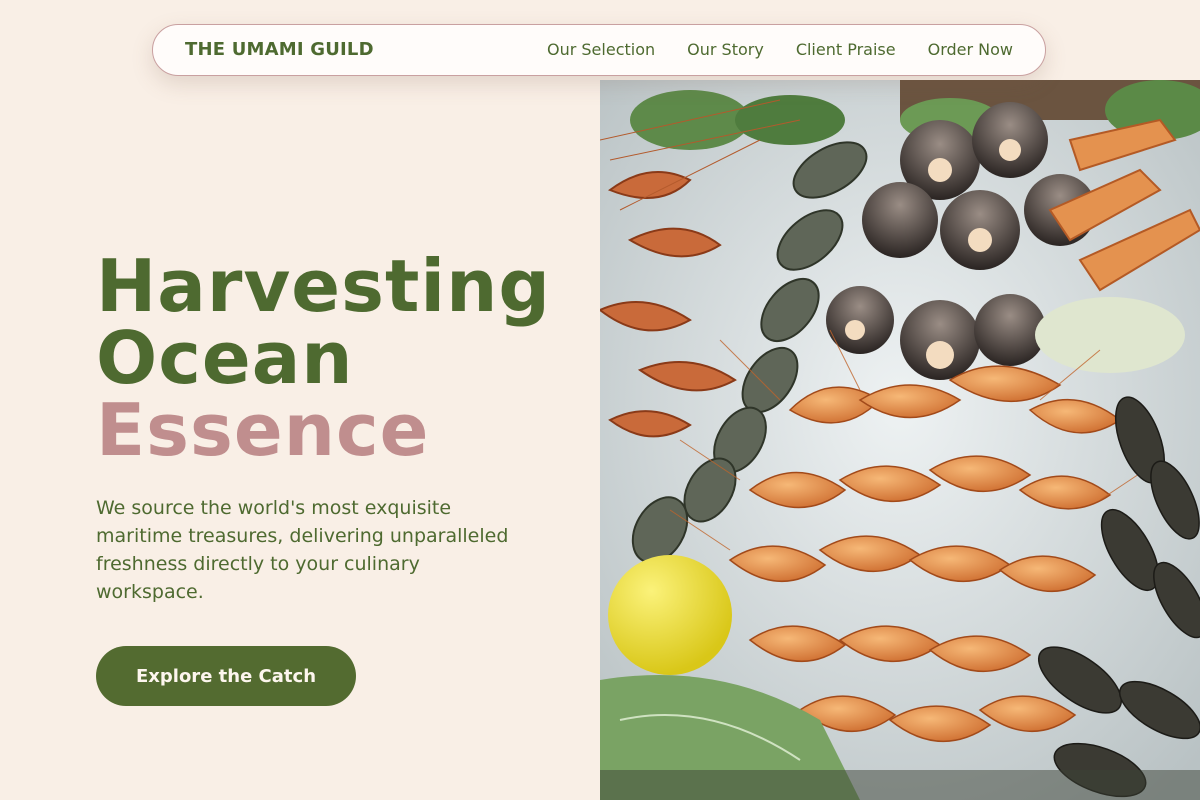 The height and width of the screenshot is (800, 1200). I want to click on hero-title: Harvesting Ocean Essence, so click(323, 358).